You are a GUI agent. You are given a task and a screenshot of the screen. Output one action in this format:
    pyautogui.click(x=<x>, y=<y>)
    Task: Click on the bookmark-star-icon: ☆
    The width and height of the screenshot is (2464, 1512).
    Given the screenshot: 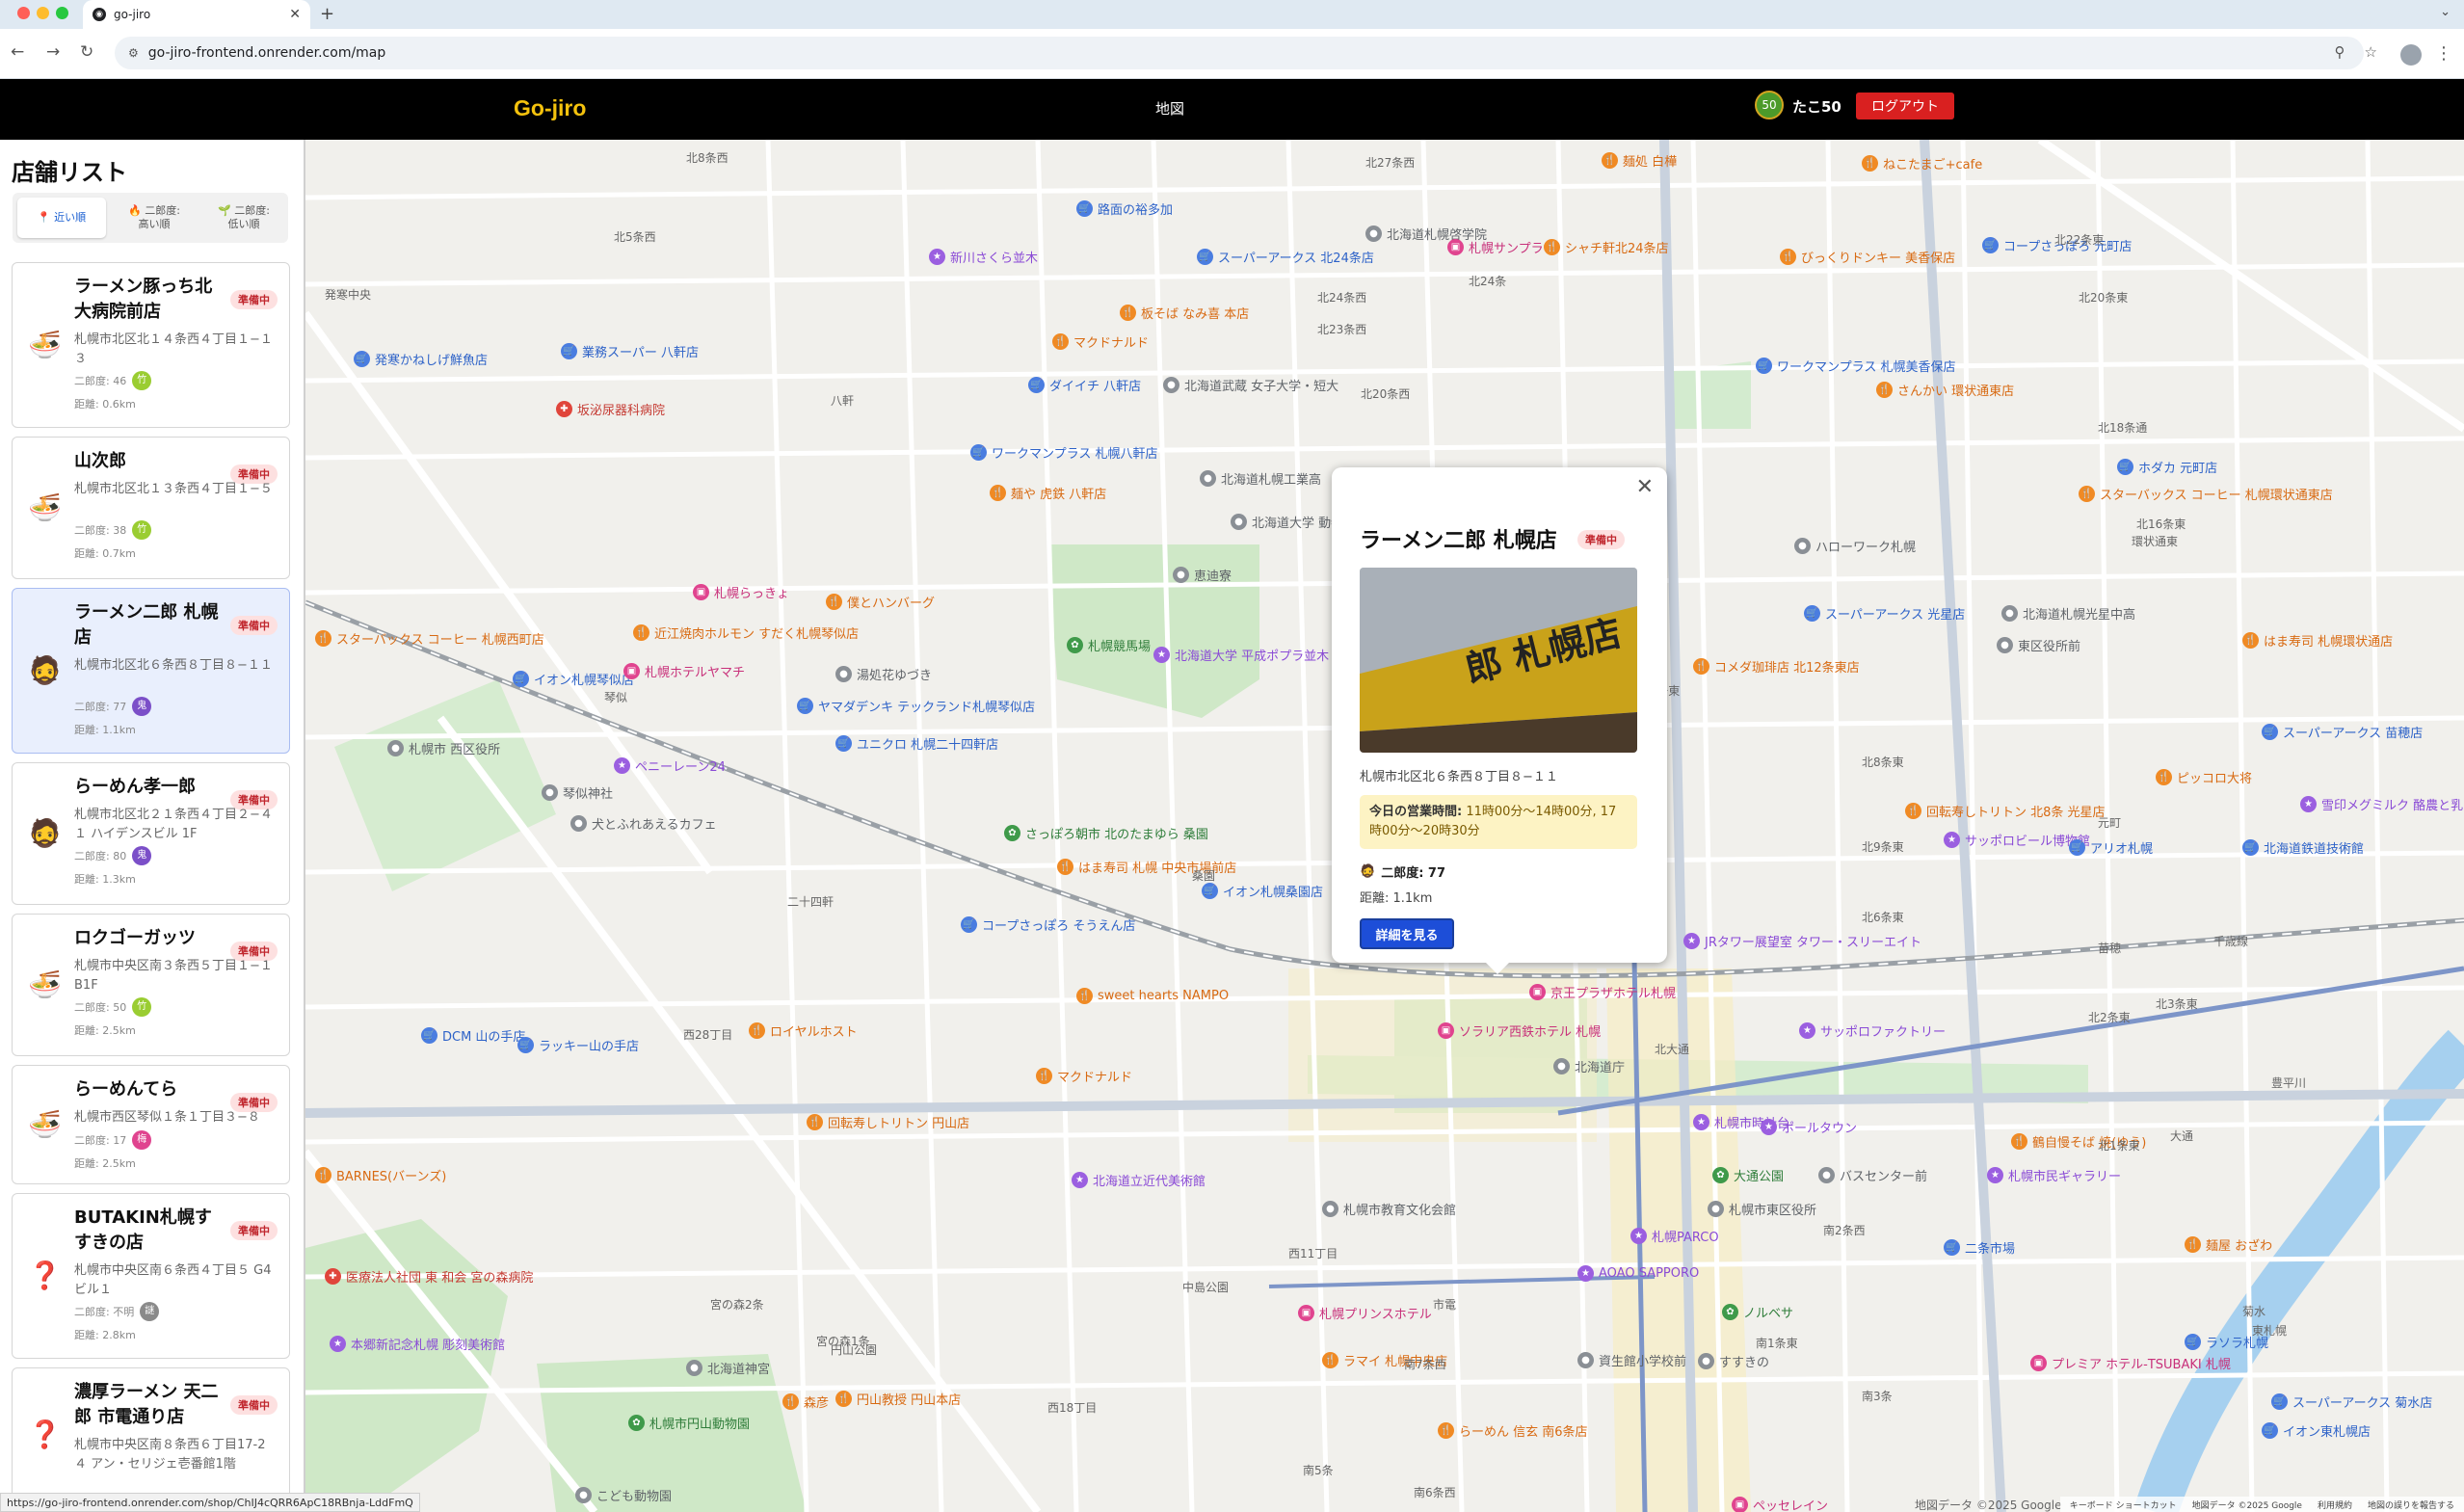 What is the action you would take?
    pyautogui.click(x=2371, y=52)
    